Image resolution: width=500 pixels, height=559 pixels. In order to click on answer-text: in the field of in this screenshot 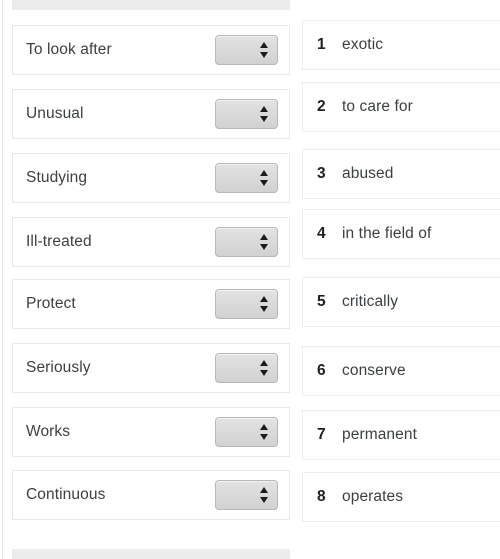, I will do `click(387, 234)`.